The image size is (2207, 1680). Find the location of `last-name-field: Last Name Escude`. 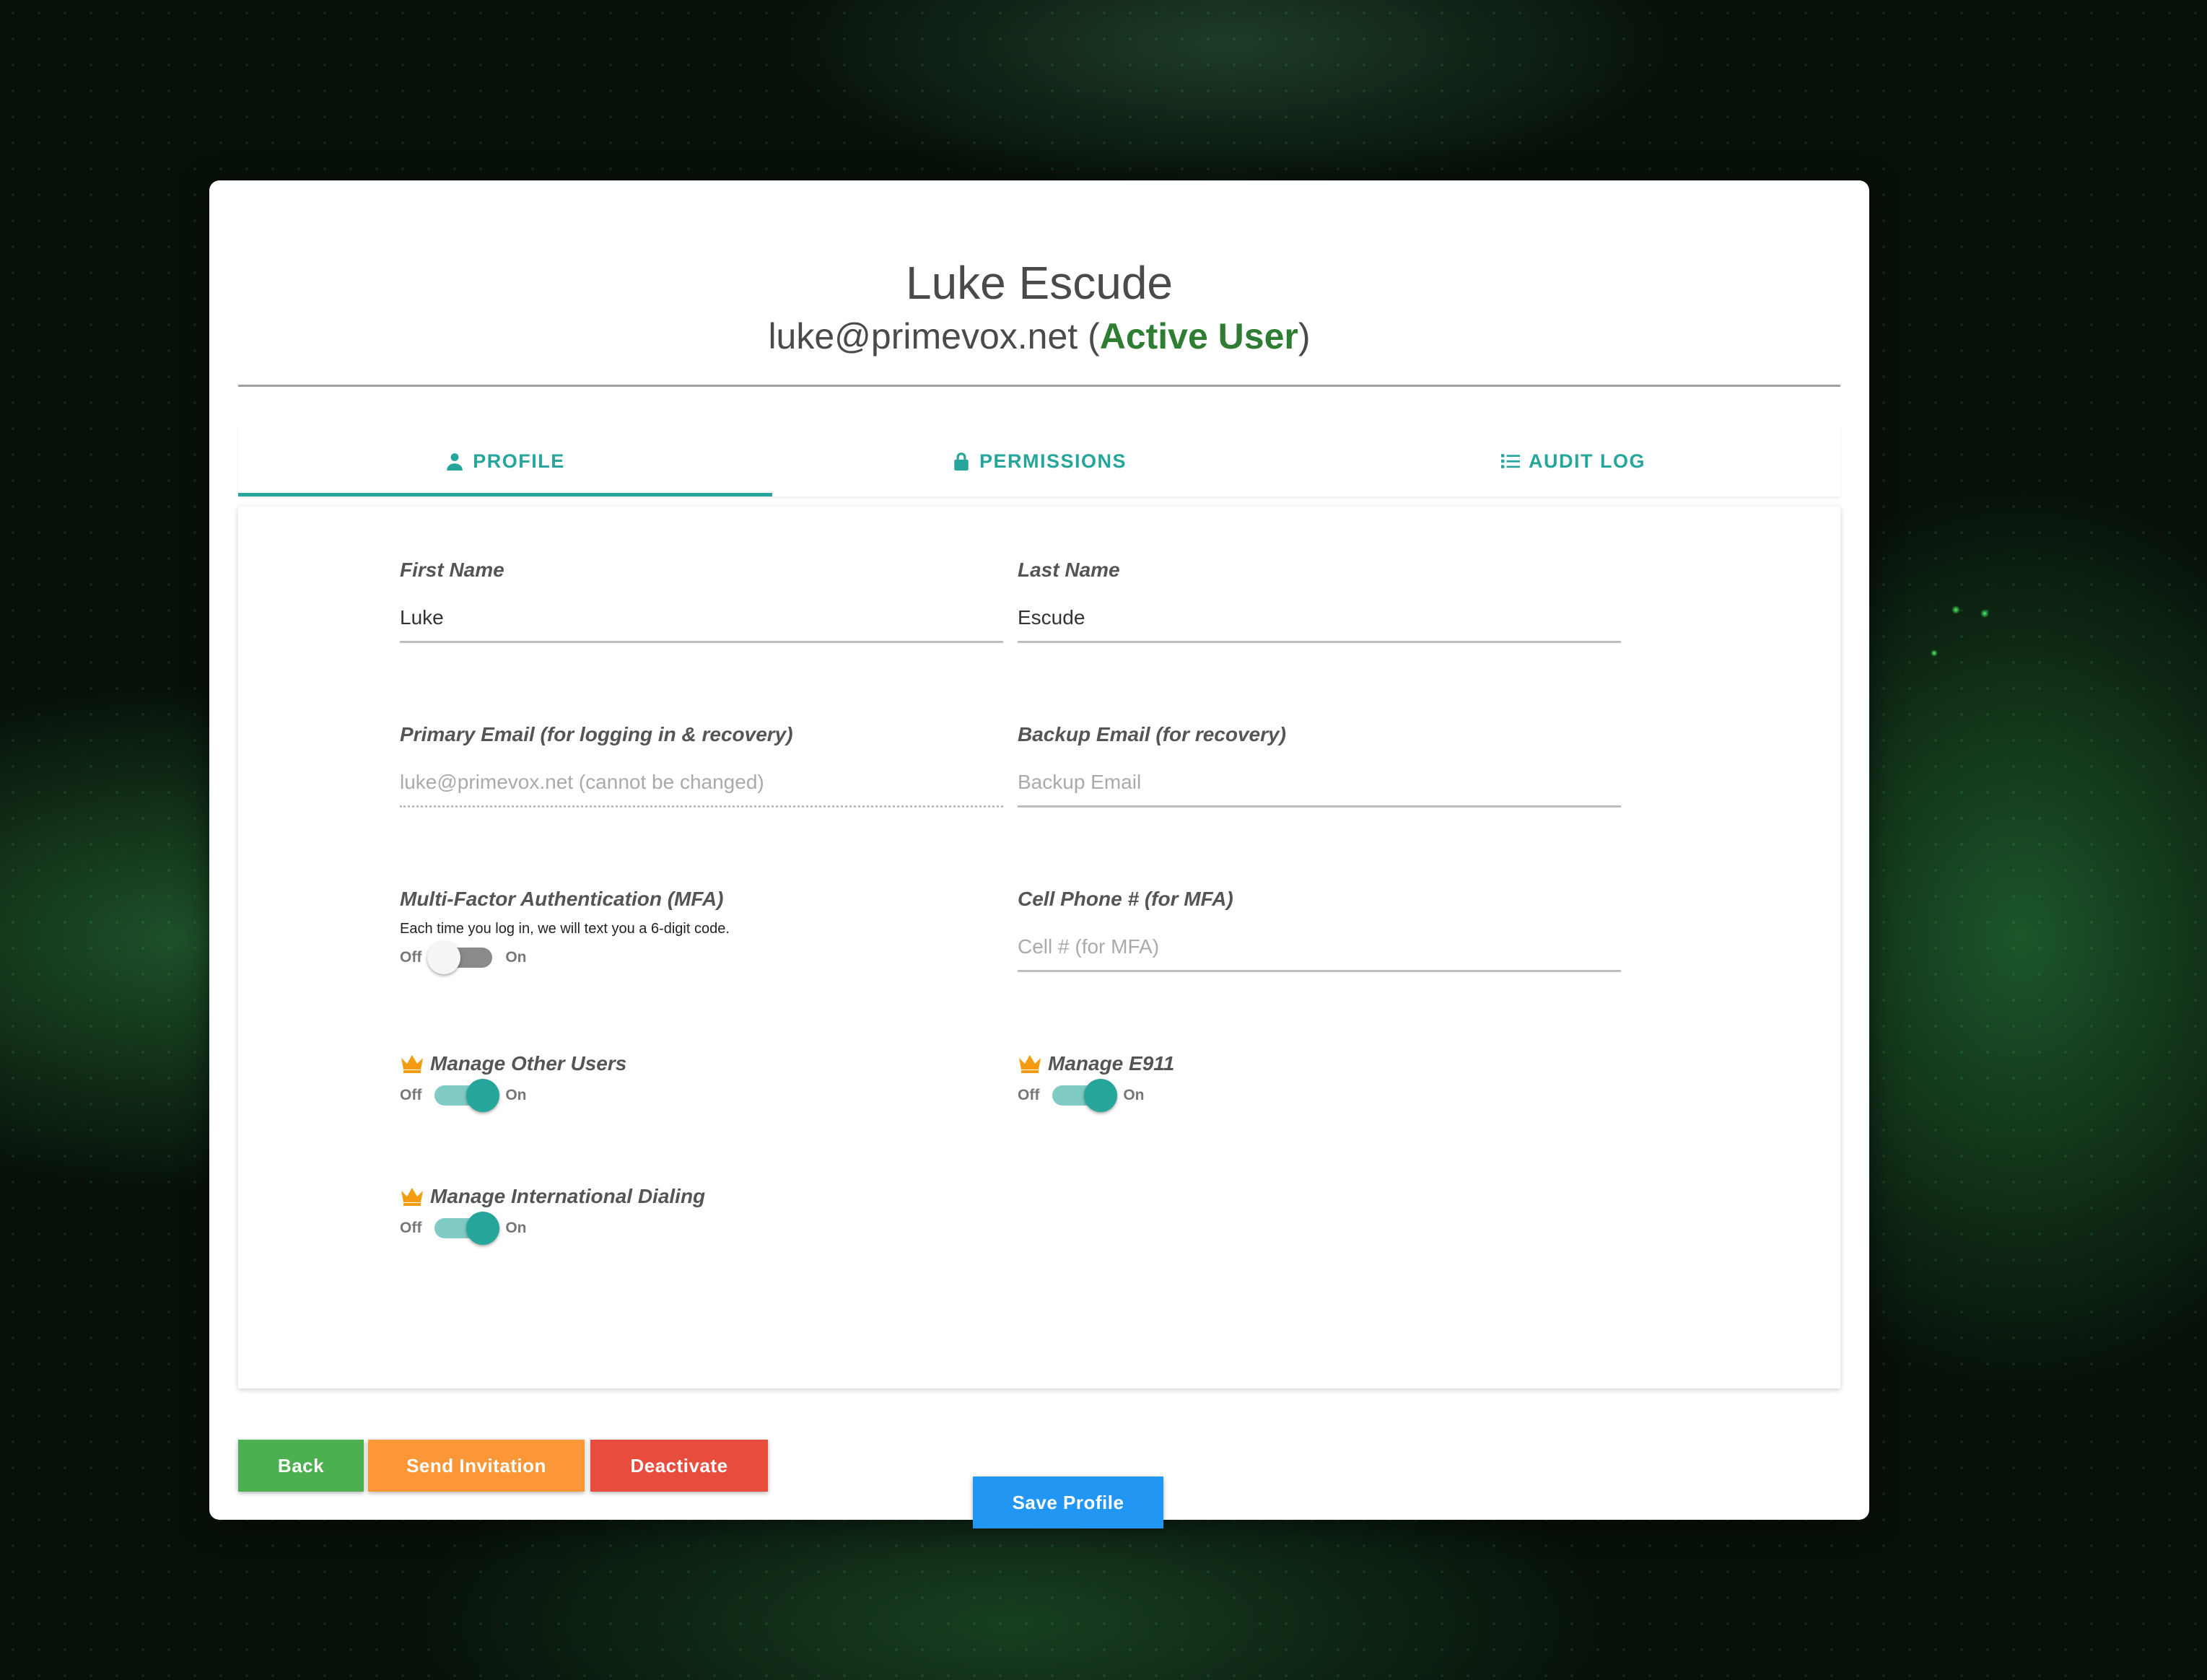

last-name-field: Last Name Escude is located at coordinates (1319, 601).